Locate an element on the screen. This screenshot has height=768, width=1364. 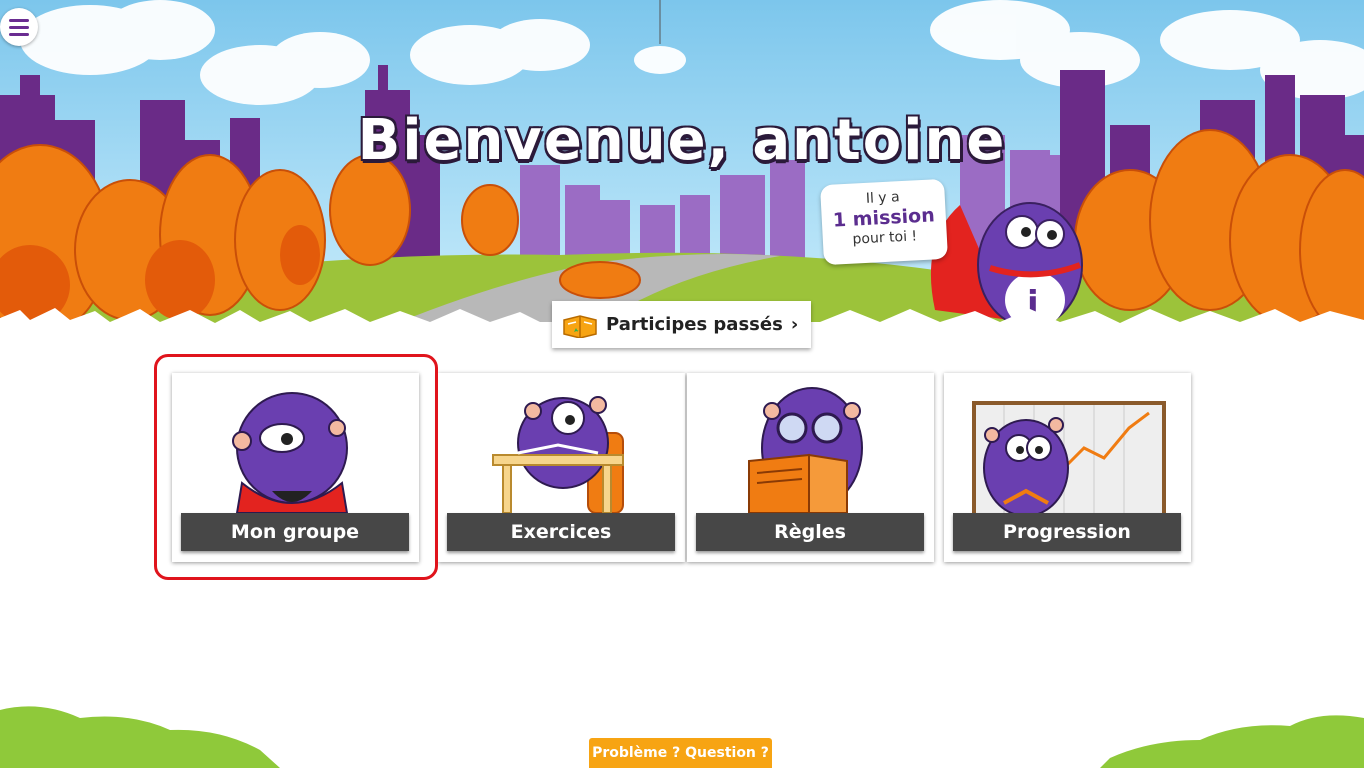
mascot-hero: j is located at coordinates (1006, 265).